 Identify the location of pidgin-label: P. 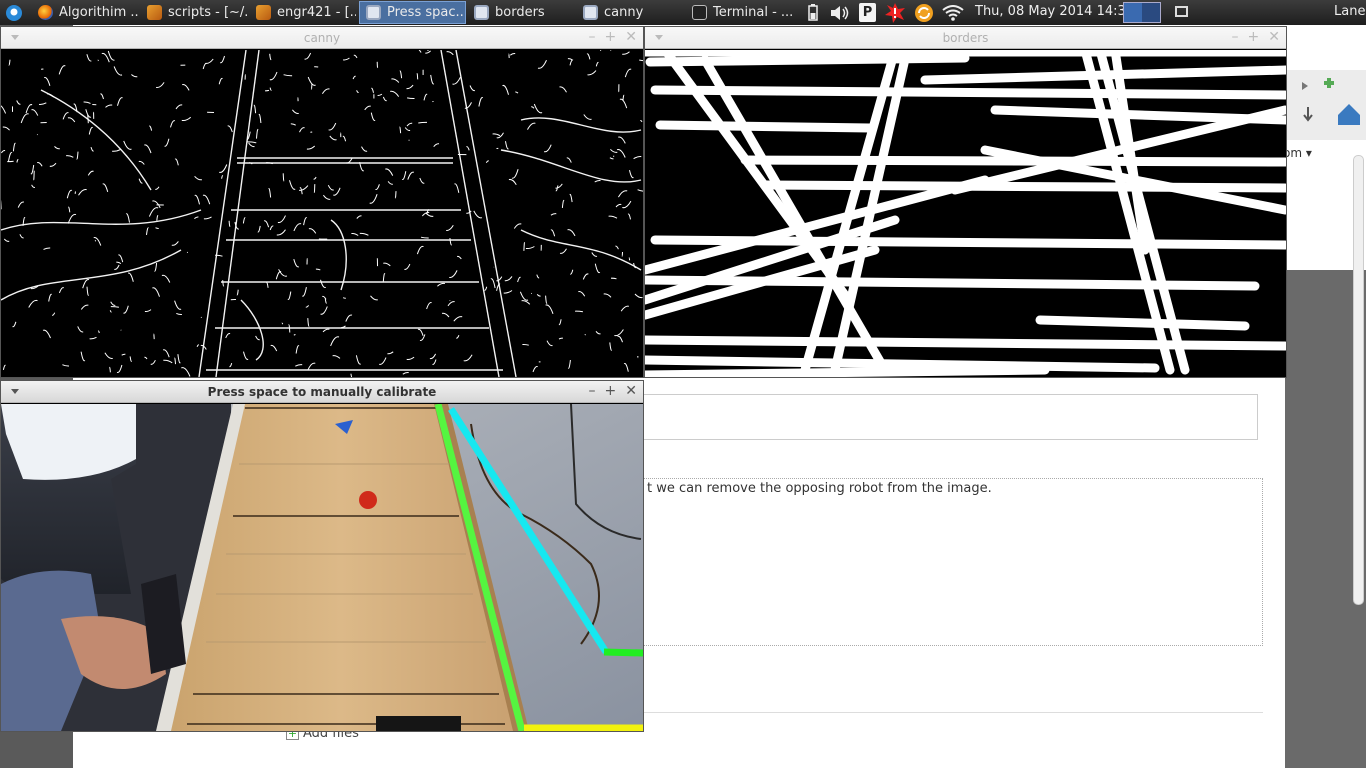
(867, 12).